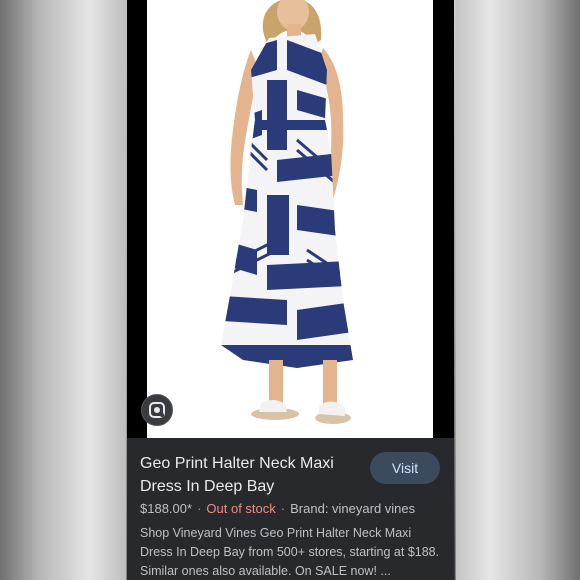  What do you see at coordinates (166, 508) in the screenshot?
I see `price-label: $188.00*` at bounding box center [166, 508].